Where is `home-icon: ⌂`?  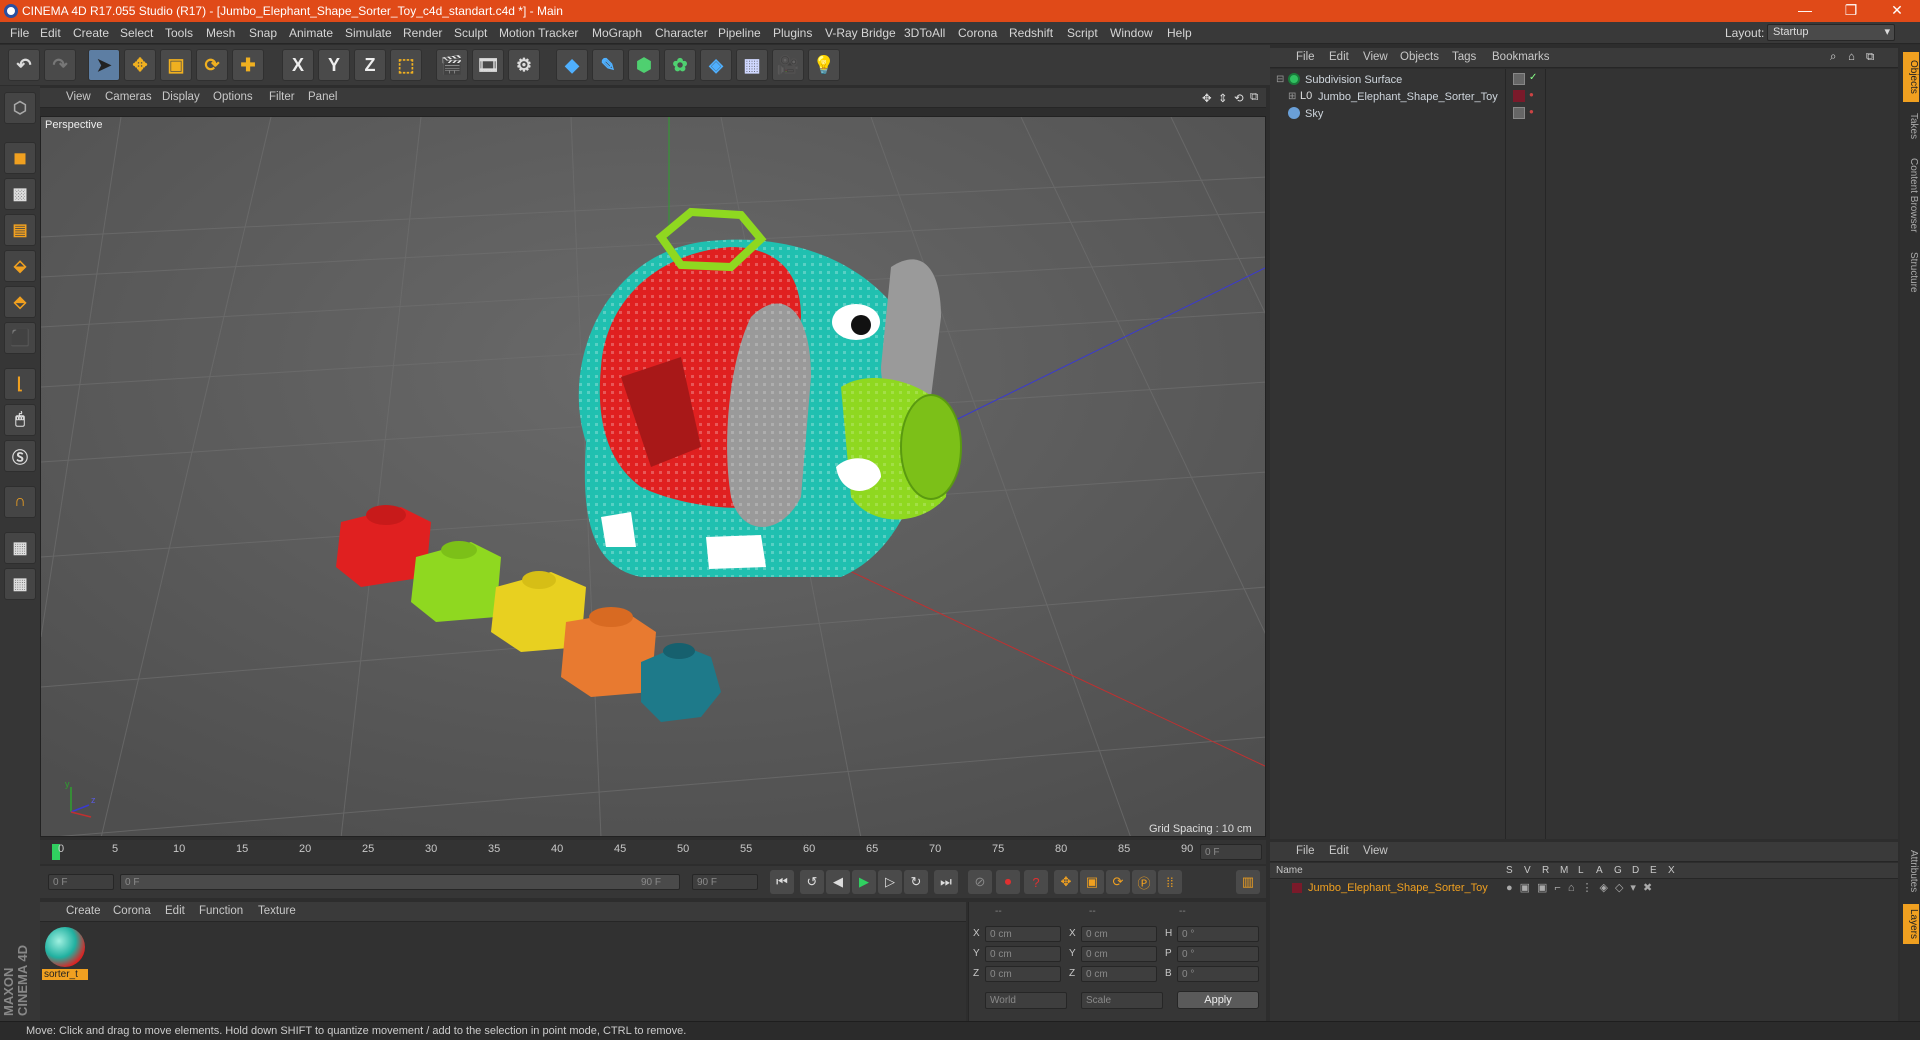 home-icon: ⌂ is located at coordinates (1851, 57).